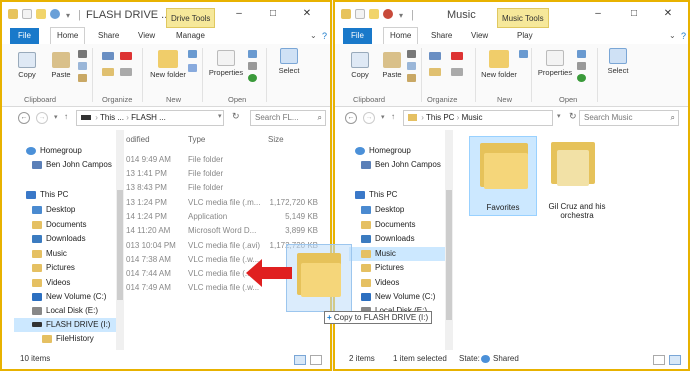 The height and width of the screenshot is (371, 690). Describe the element at coordinates (629, 118) in the screenshot. I see `search-input: Search Music ⌕` at that location.